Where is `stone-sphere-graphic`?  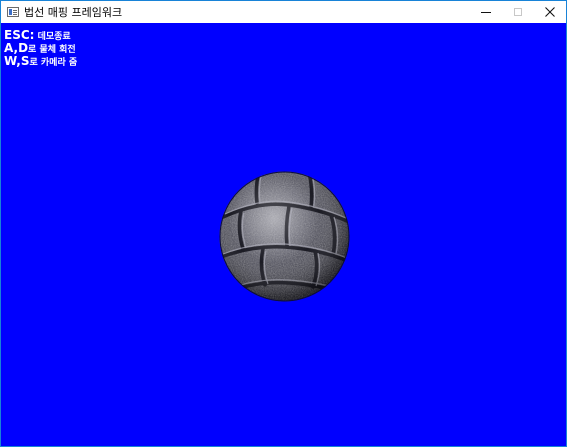 stone-sphere-graphic is located at coordinates (284, 236).